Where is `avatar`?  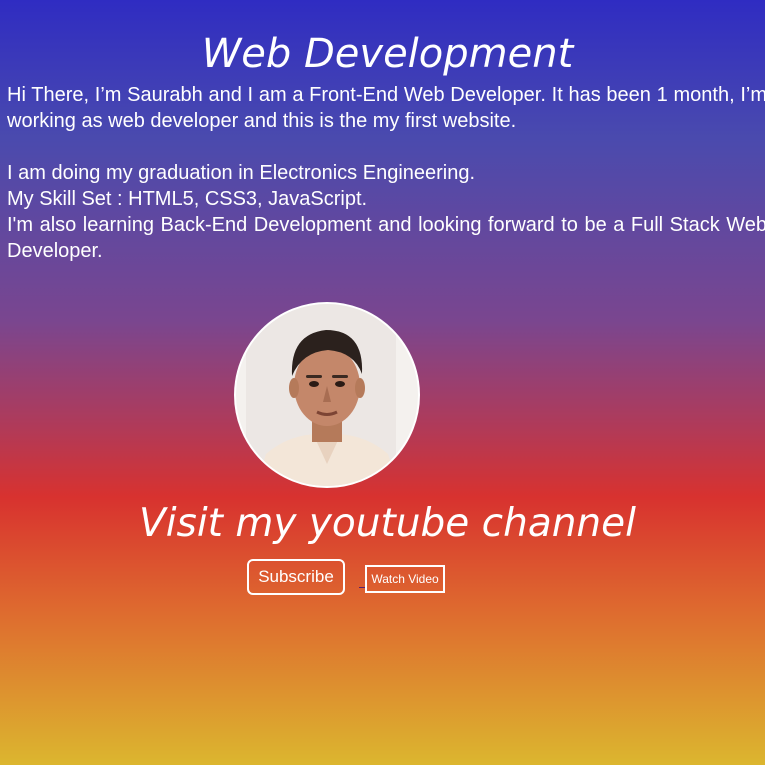
avatar is located at coordinates (327, 395).